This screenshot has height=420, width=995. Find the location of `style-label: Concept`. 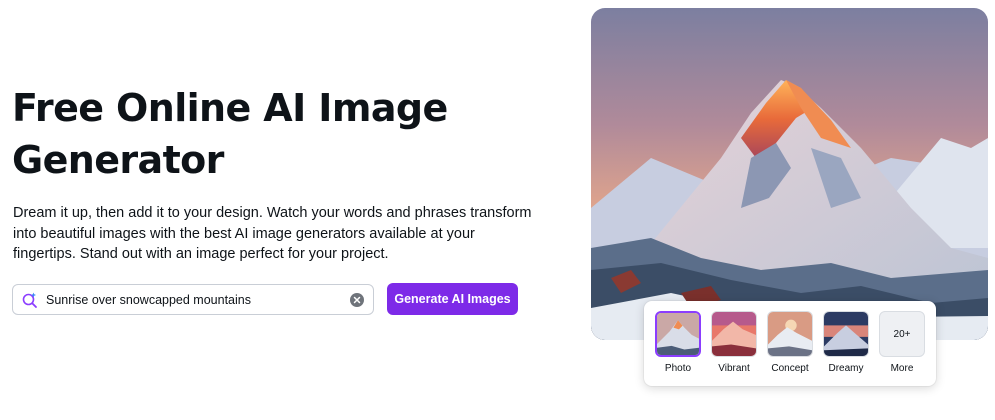

style-label: Concept is located at coordinates (790, 368).